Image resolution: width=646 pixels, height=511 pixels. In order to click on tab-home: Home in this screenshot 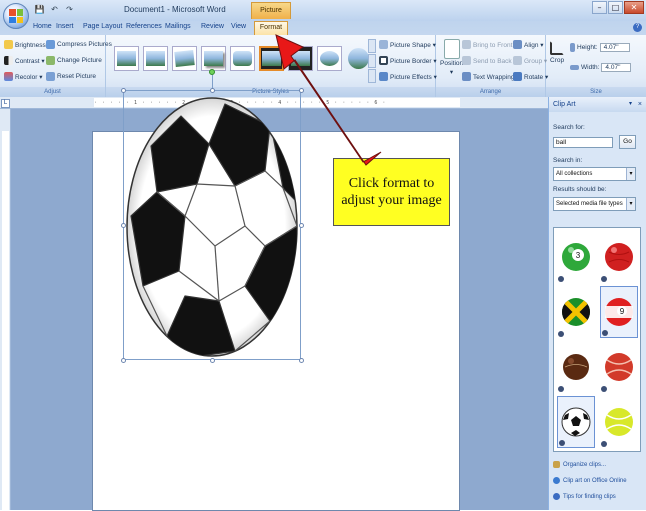, I will do `click(42, 26)`.